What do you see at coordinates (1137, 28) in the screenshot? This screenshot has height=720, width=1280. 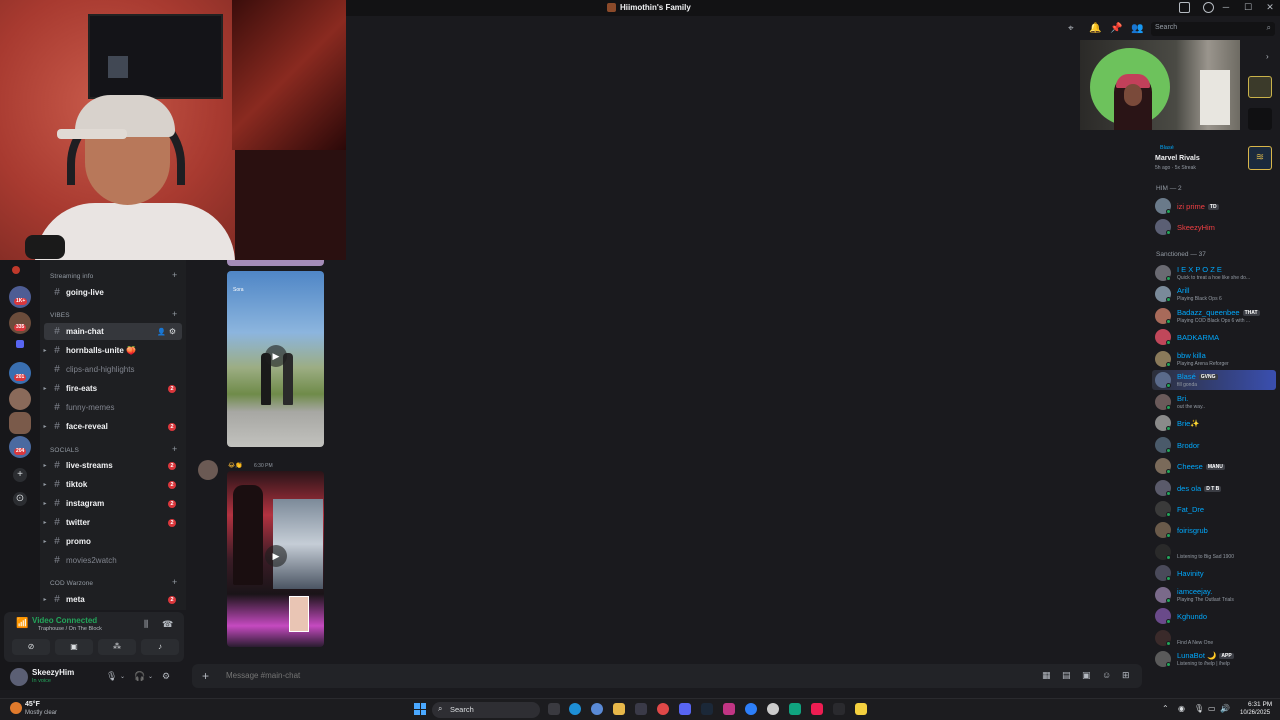 I see `members-icon: 👥` at bounding box center [1137, 28].